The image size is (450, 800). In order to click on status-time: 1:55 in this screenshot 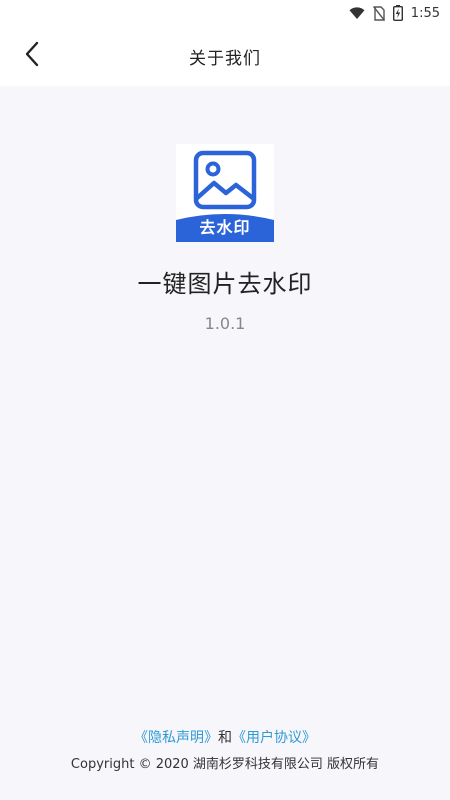, I will do `click(425, 13)`.